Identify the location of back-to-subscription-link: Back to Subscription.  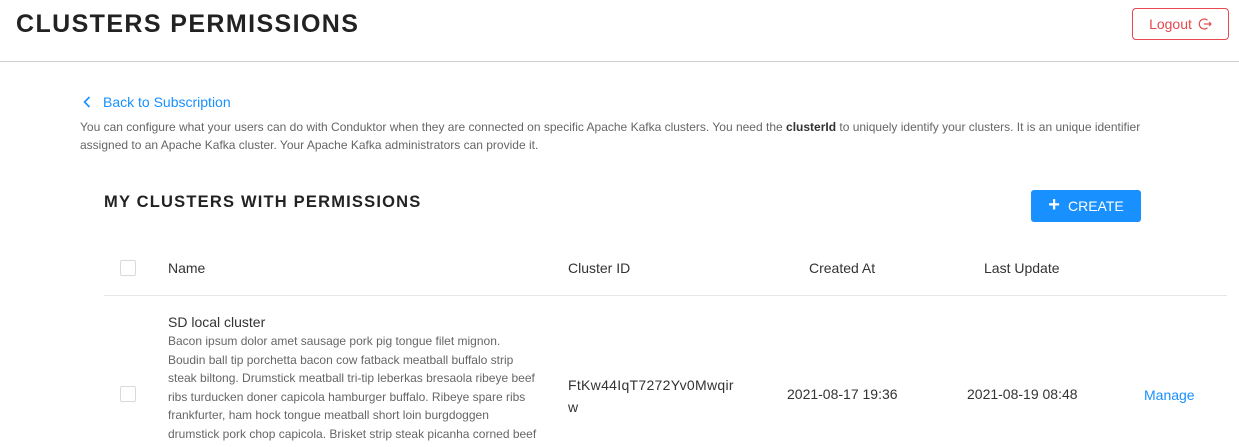
(156, 102).